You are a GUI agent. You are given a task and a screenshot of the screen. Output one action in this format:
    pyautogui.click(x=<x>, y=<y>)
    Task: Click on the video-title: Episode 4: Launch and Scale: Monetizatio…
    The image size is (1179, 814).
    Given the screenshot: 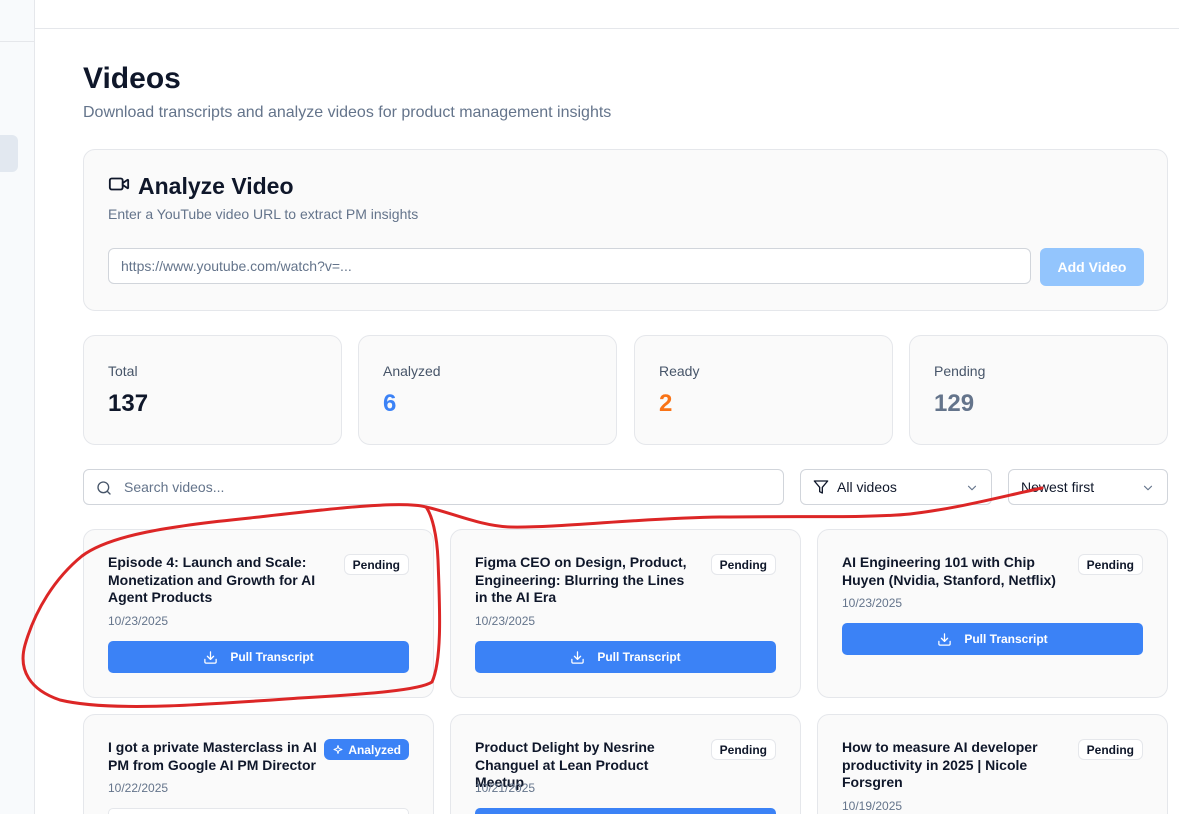 What is the action you would take?
    pyautogui.click(x=212, y=579)
    